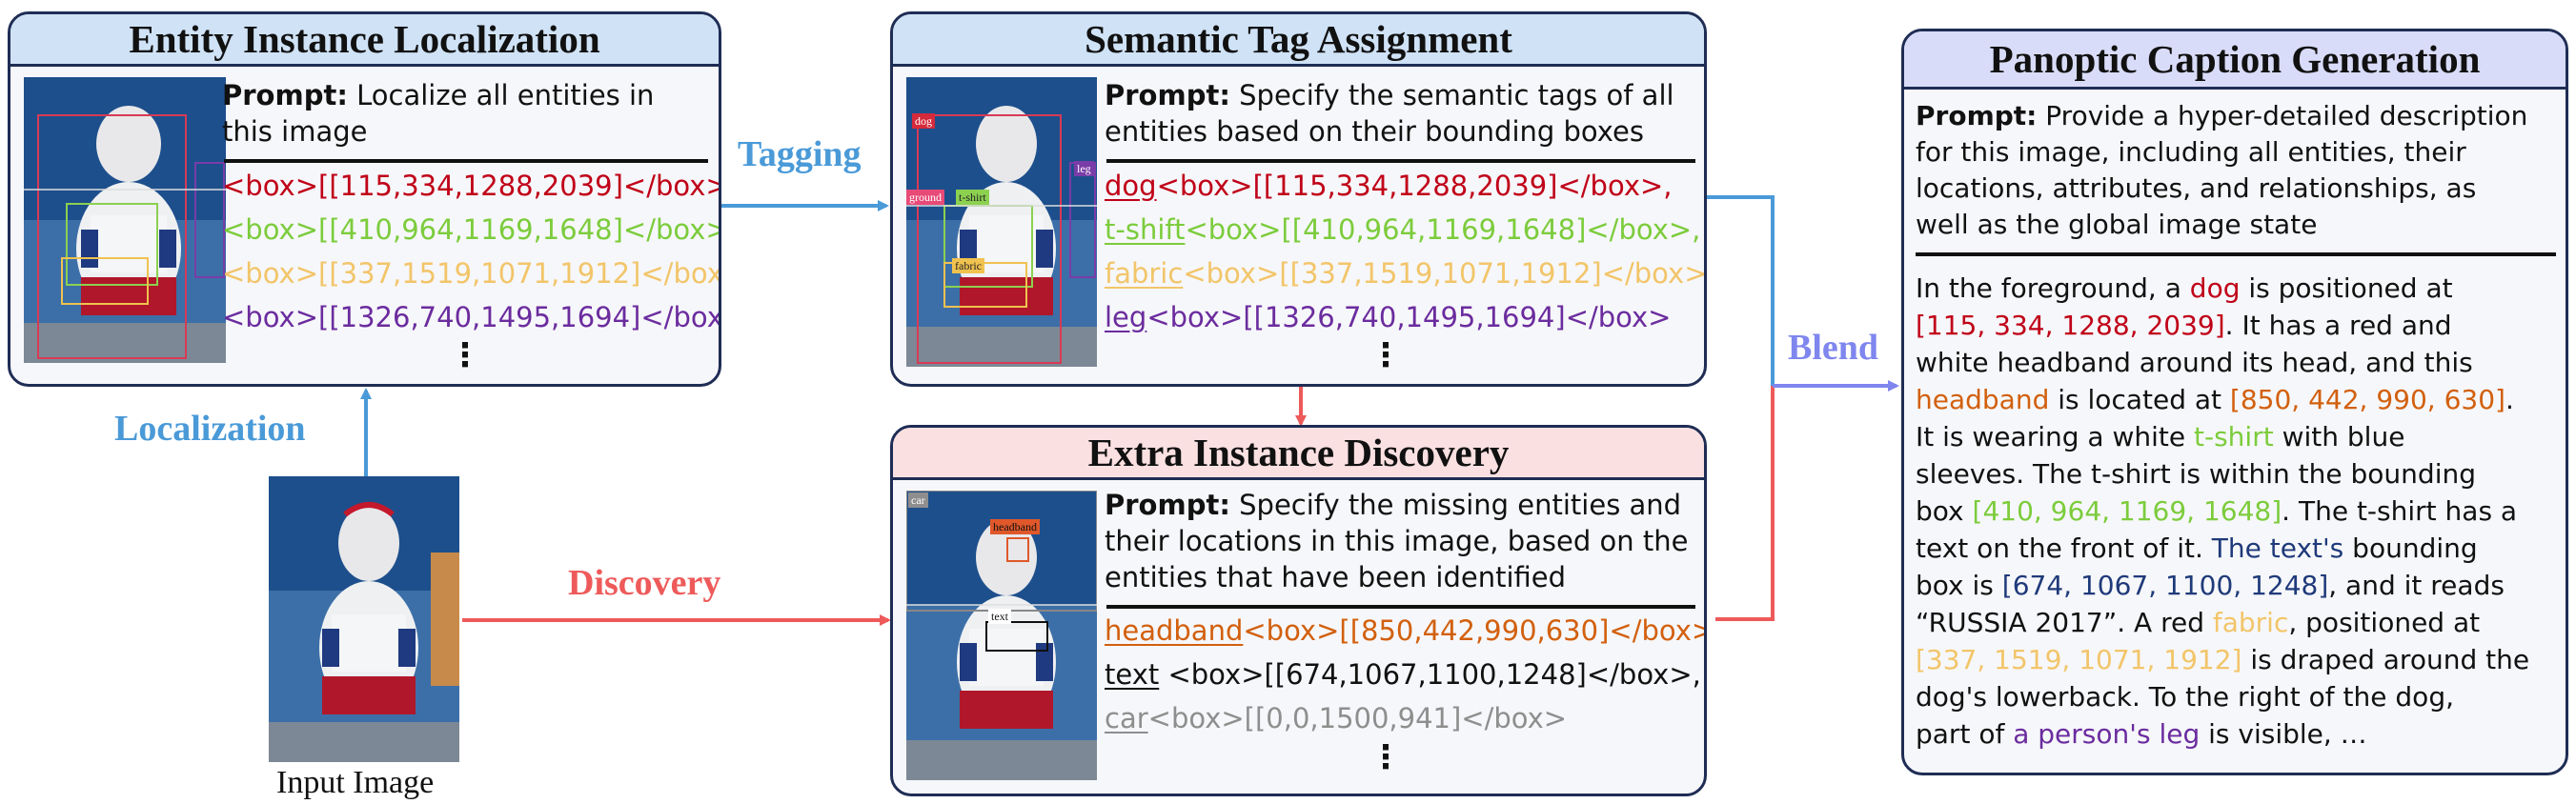 The image size is (2576, 804). Describe the element at coordinates (1174, 630) in the screenshot. I see `tag-word: headband` at that location.